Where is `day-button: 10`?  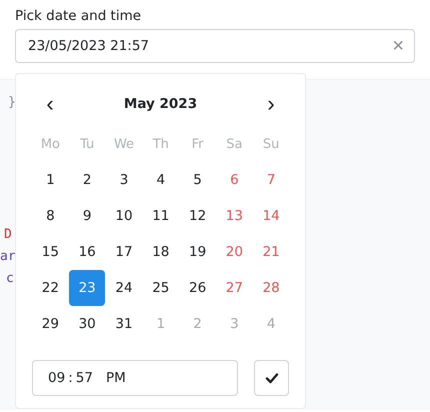
day-button: 10 is located at coordinates (124, 216).